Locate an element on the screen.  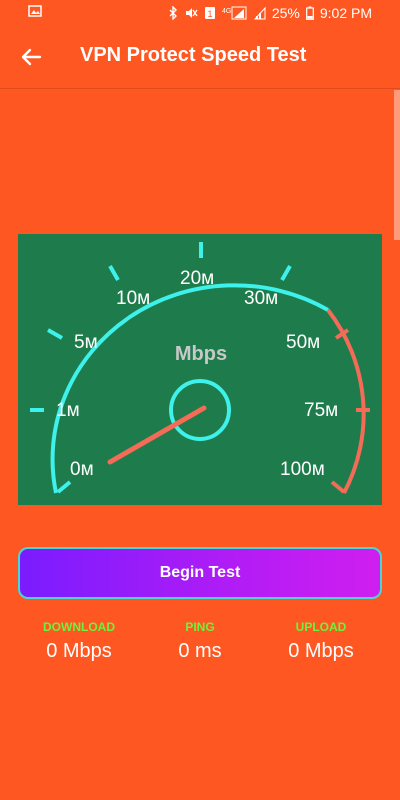
status-indicators: 1 4G 25% 9:02 PM is located at coordinates (270, 13).